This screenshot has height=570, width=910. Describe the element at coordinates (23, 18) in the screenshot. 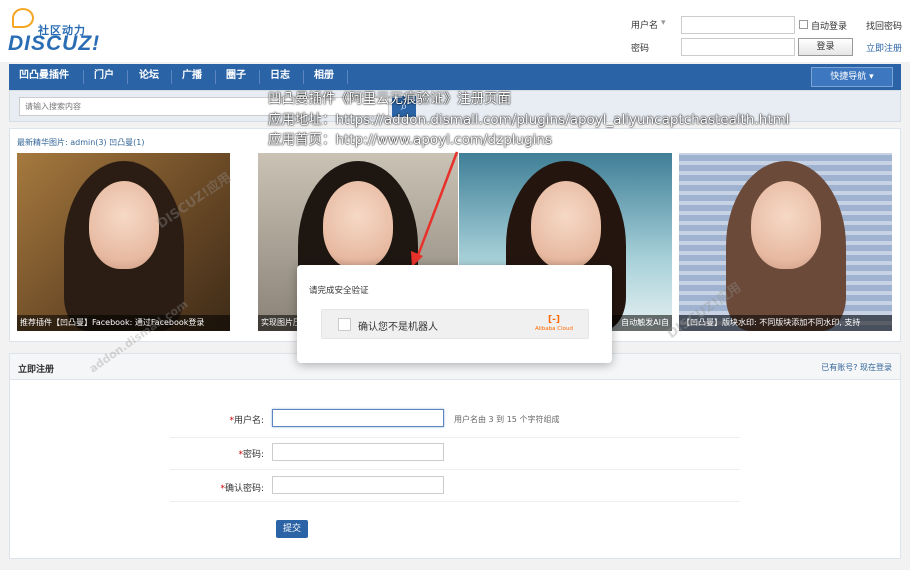

I see `logo-bubble-icon` at that location.